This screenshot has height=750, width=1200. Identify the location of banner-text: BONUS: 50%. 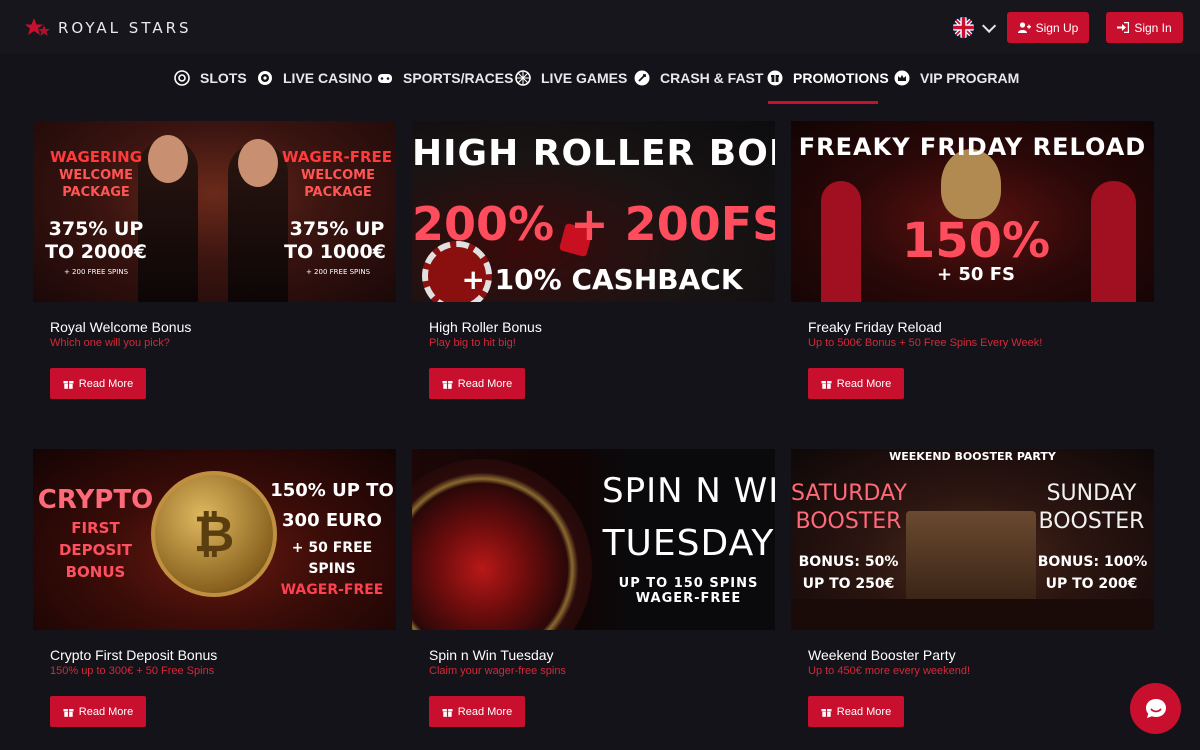
(848, 562).